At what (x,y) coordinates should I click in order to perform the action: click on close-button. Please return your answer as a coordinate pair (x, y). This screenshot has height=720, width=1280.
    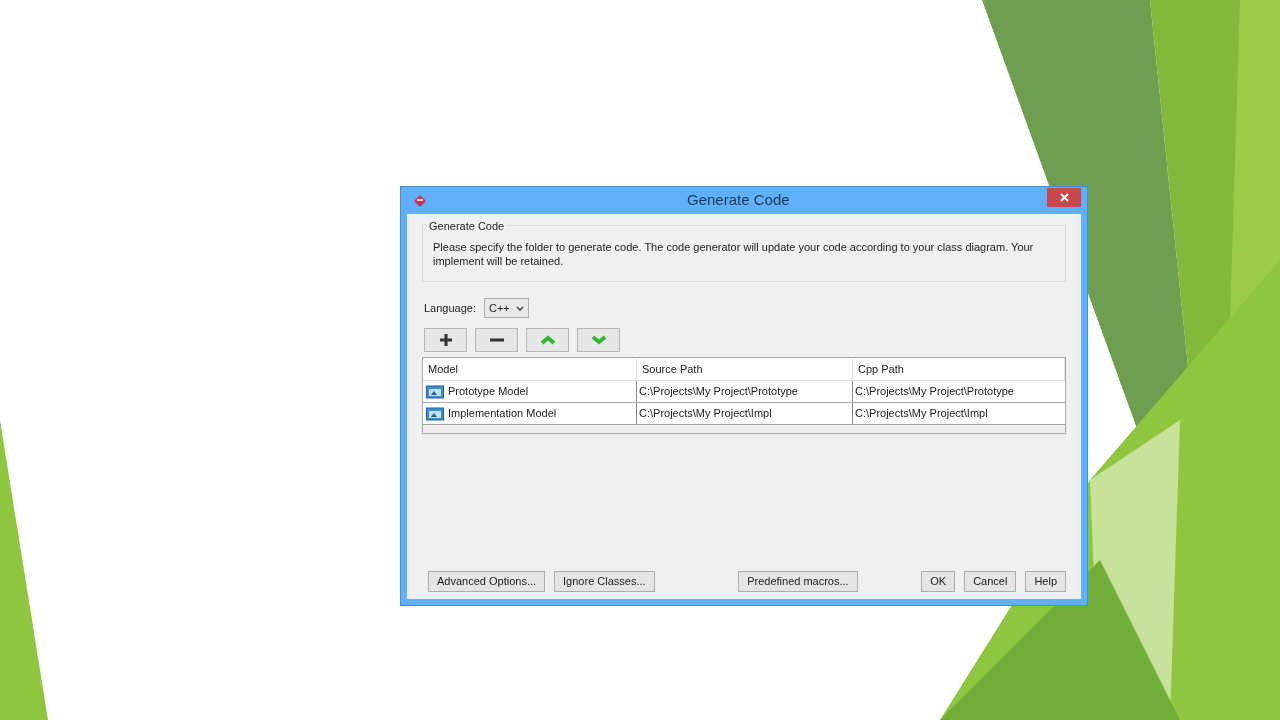
    Looking at the image, I should click on (1064, 197).